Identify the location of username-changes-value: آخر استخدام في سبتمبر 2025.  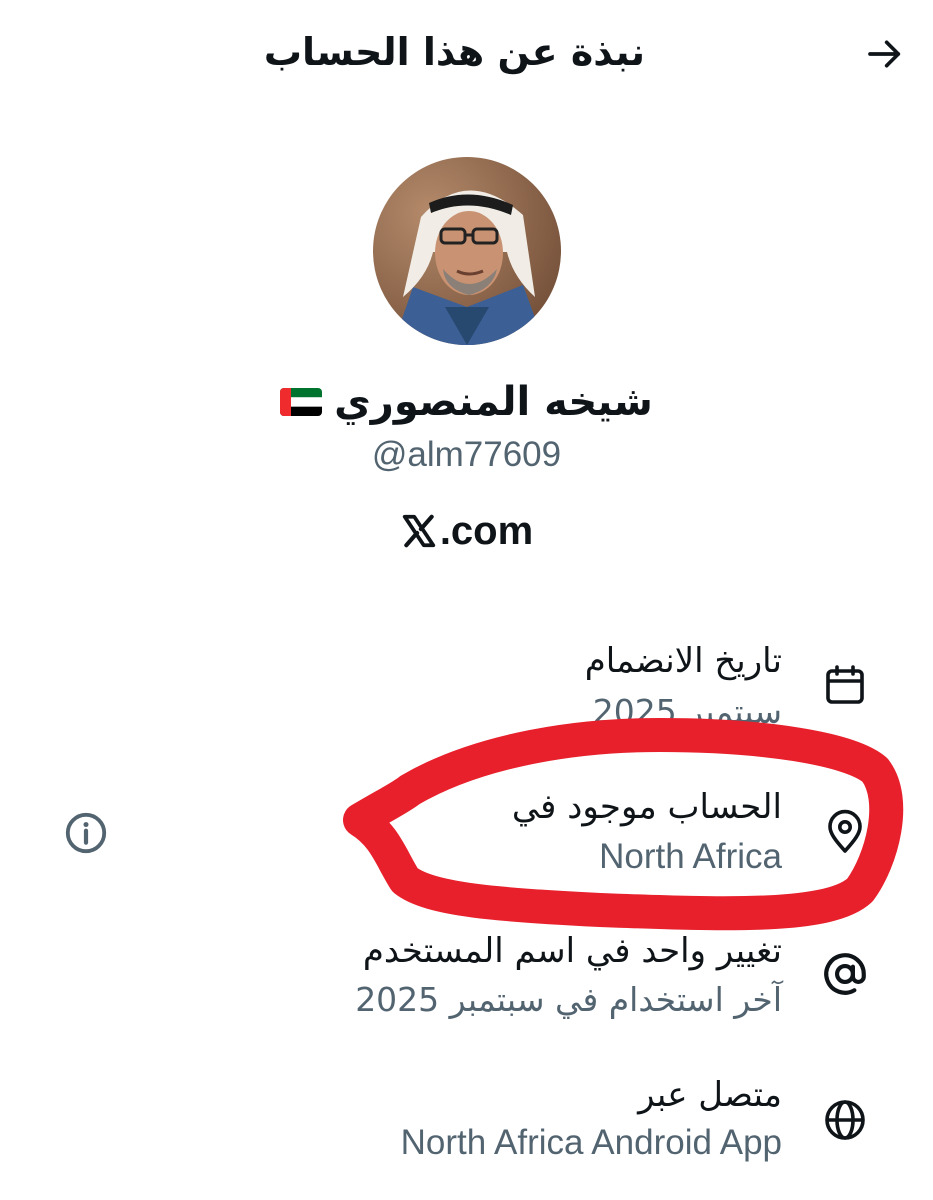
(568, 999).